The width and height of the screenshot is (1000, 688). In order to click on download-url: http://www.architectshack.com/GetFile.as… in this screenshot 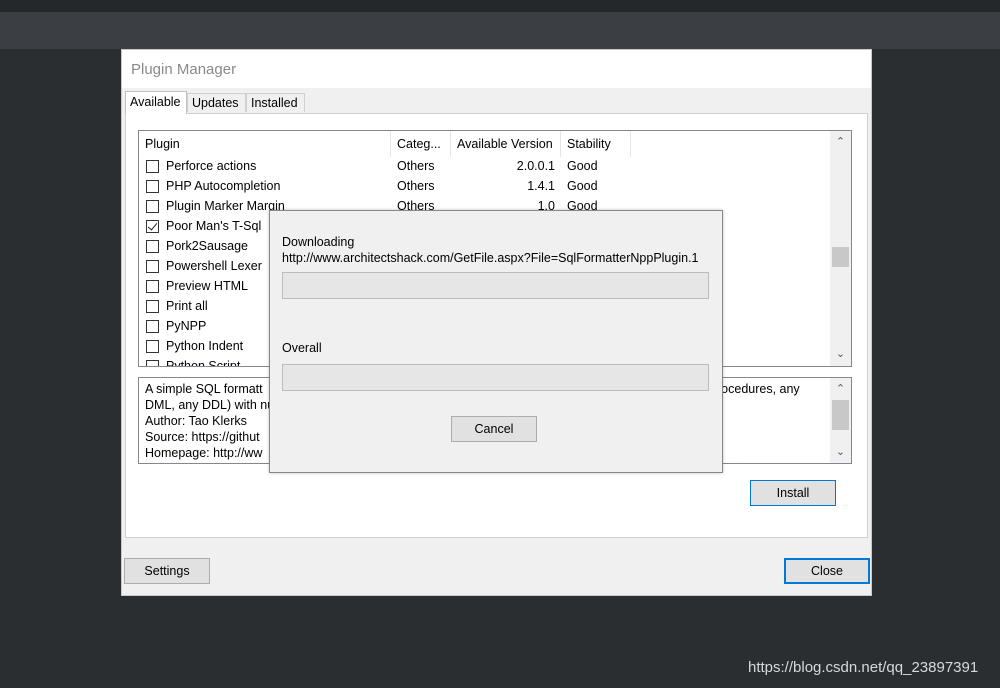, I will do `click(490, 258)`.